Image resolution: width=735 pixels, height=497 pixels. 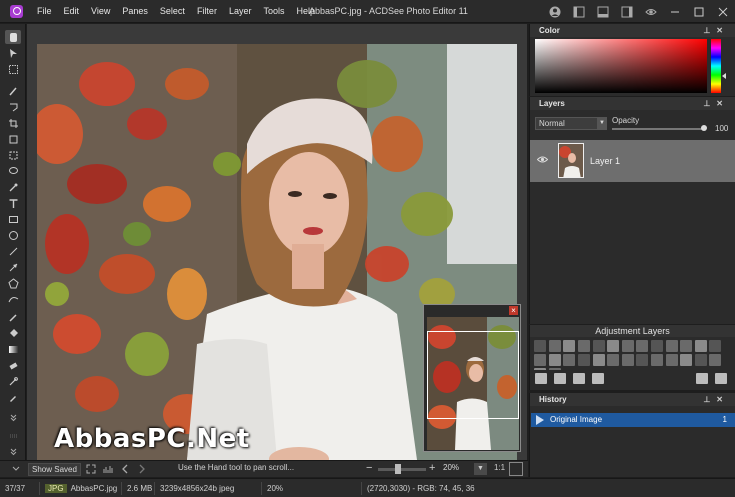 I want to click on dehaze-adjustment-icon, so click(x=715, y=360).